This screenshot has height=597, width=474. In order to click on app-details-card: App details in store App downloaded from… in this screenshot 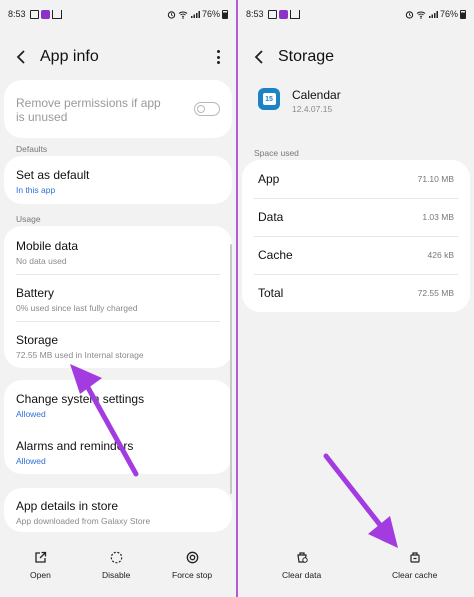, I will do `click(118, 510)`.